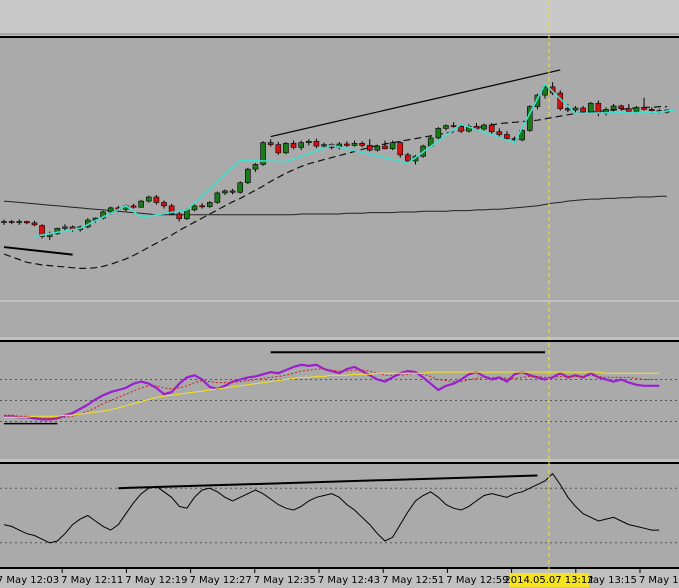  What do you see at coordinates (413, 580) in the screenshot?
I see `time-tick-label: 7 May 12:51` at bounding box center [413, 580].